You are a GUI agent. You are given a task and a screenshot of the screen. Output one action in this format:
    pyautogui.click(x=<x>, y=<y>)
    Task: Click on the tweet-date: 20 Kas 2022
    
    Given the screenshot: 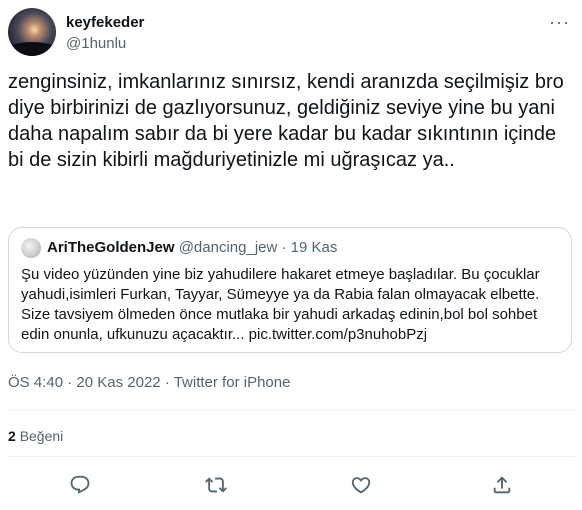 What is the action you would take?
    pyautogui.click(x=118, y=382)
    